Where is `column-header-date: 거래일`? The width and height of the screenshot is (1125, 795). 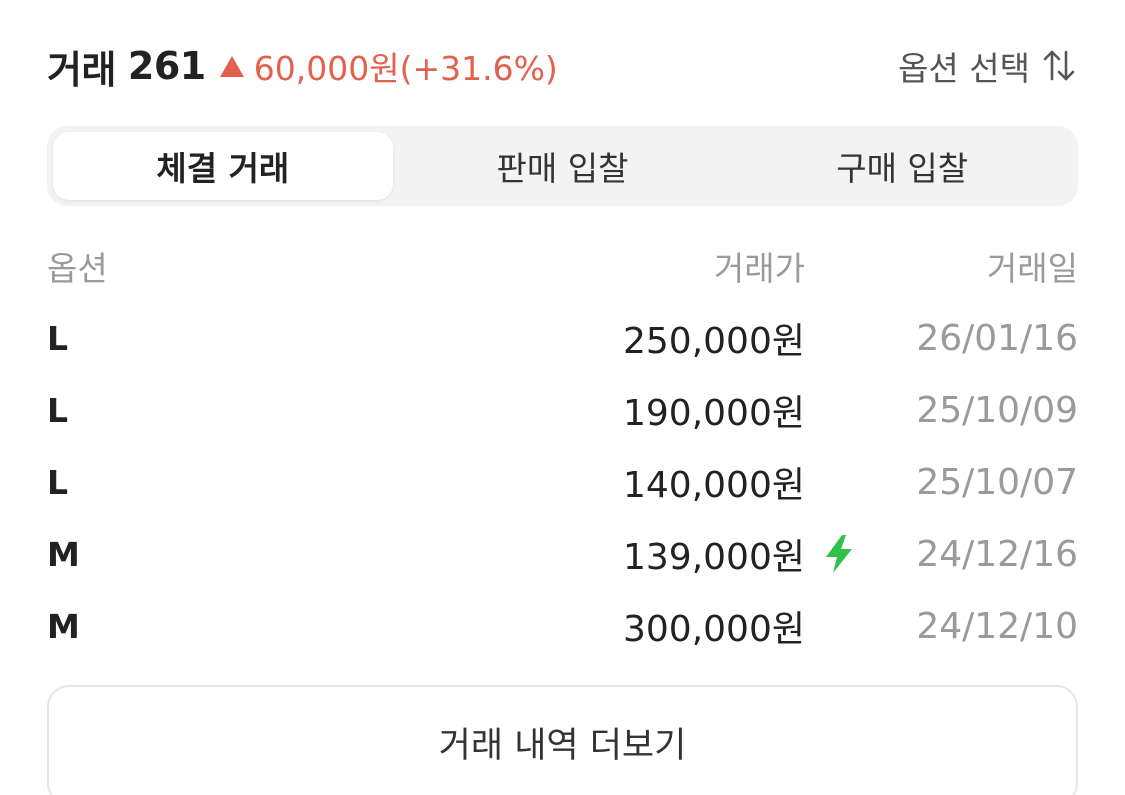 column-header-date: 거래일 is located at coordinates (1032, 268).